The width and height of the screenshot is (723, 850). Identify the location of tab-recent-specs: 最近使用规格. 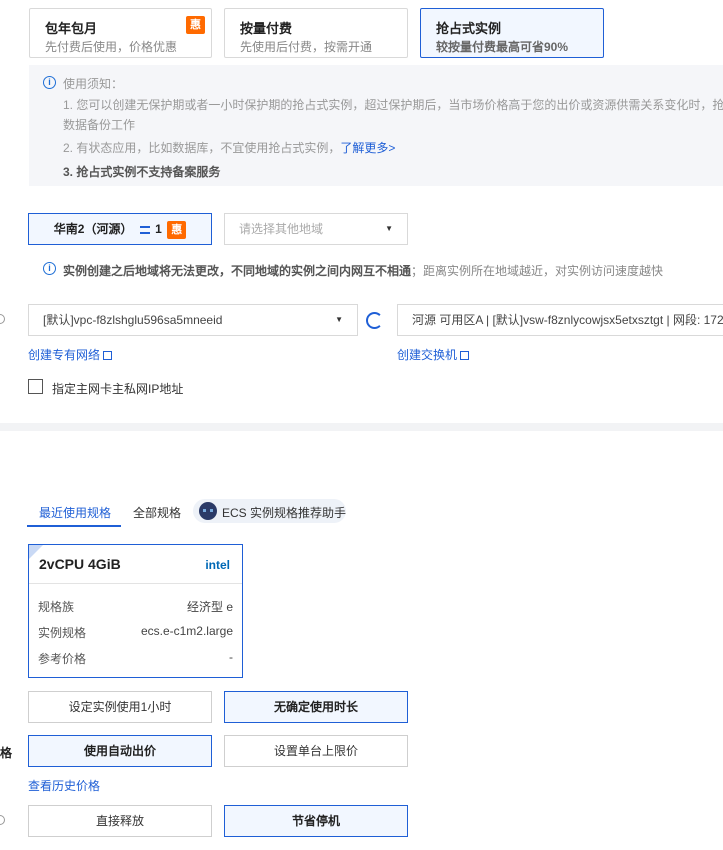
(75, 512).